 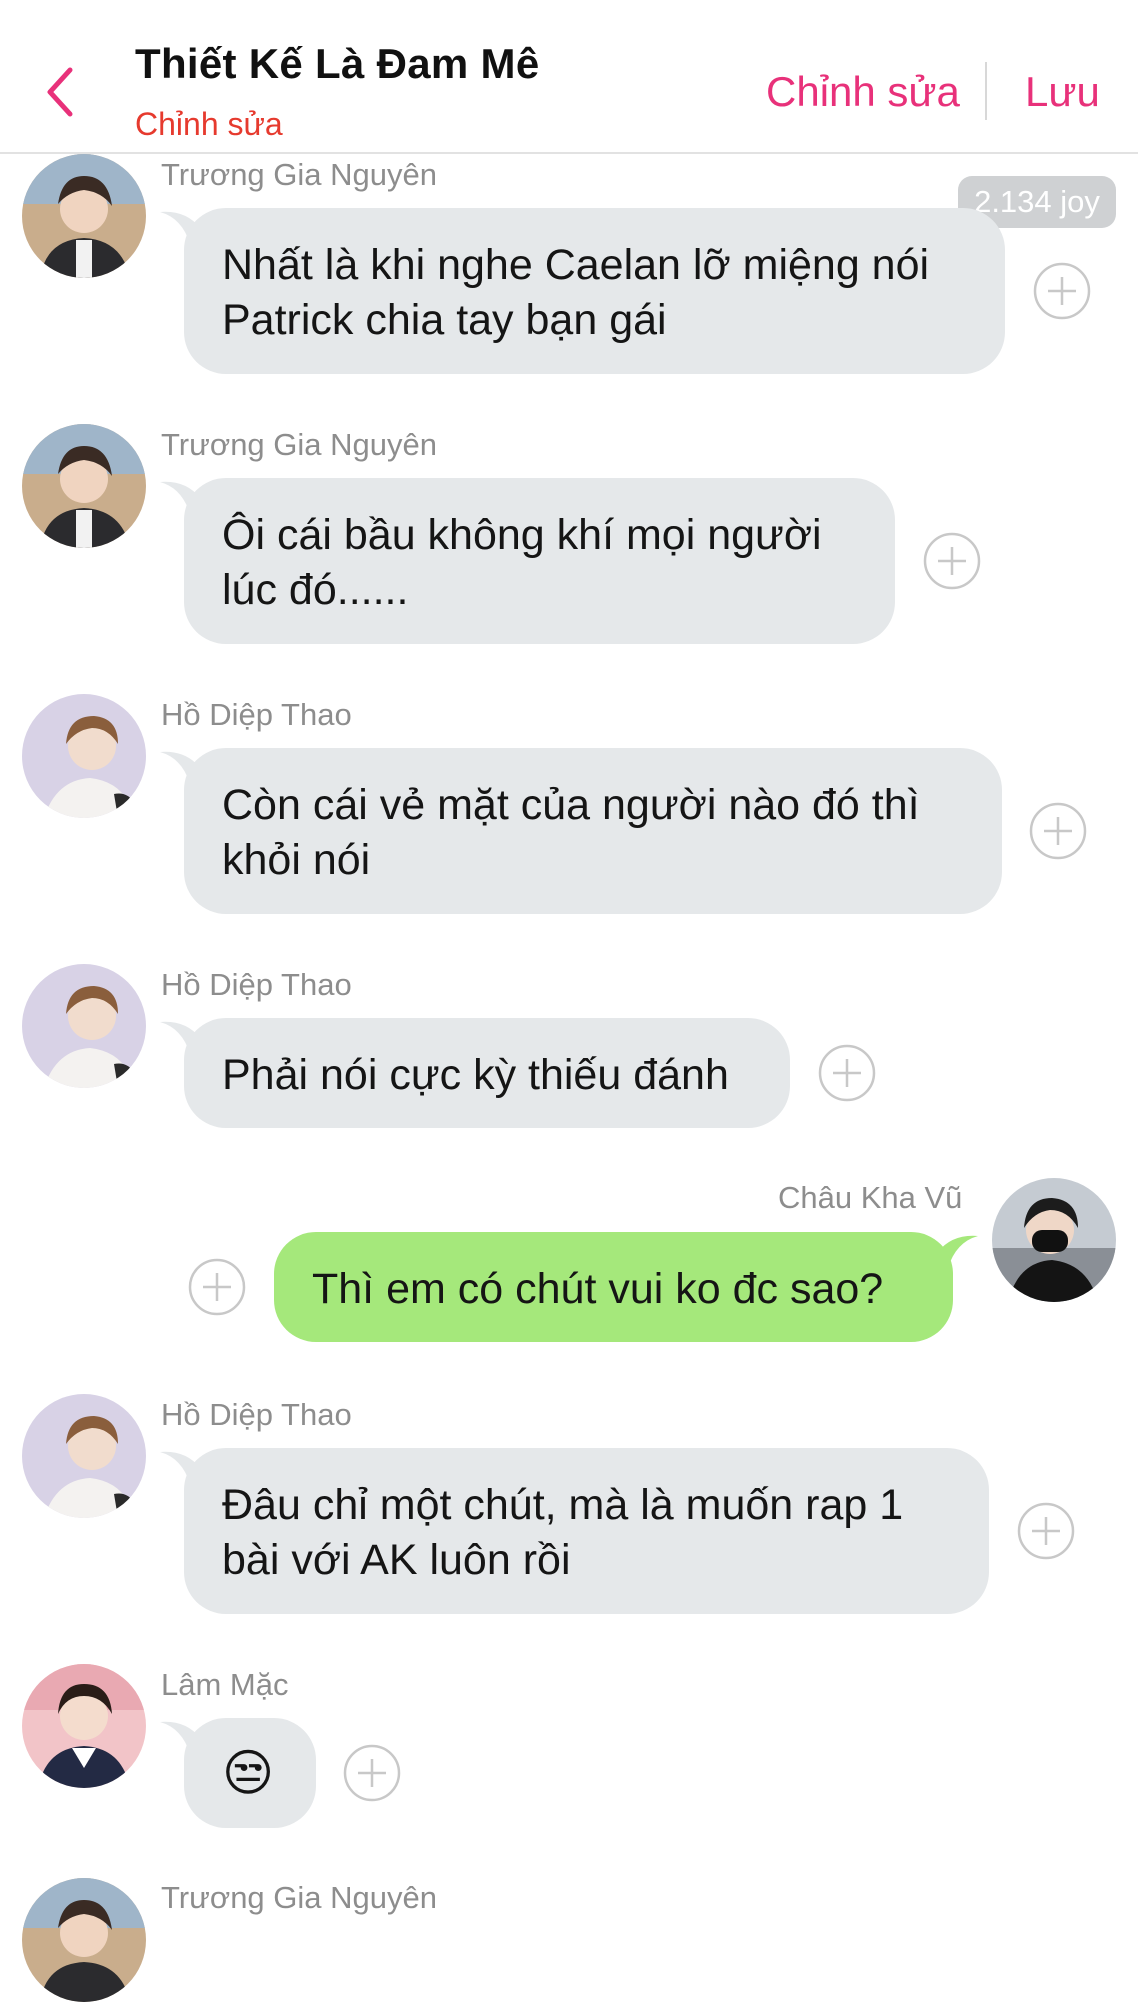 What do you see at coordinates (62, 92) in the screenshot?
I see `back-chevron-icon` at bounding box center [62, 92].